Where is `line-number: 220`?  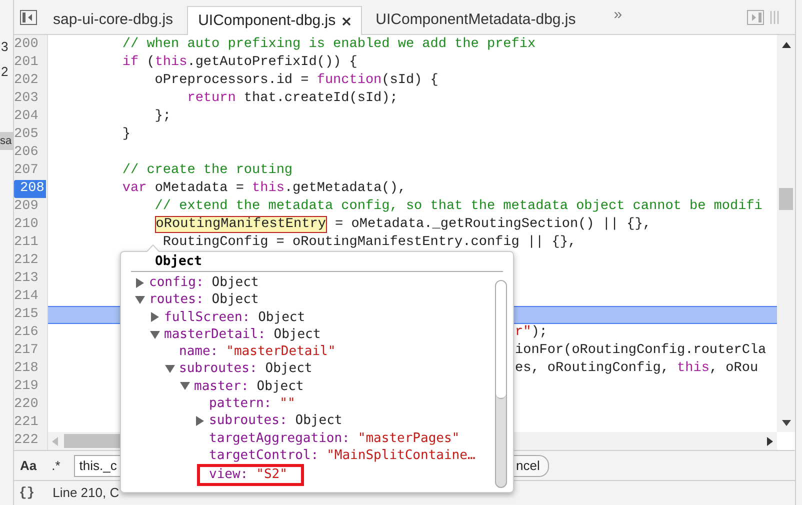
line-number: 220 is located at coordinates (27, 404).